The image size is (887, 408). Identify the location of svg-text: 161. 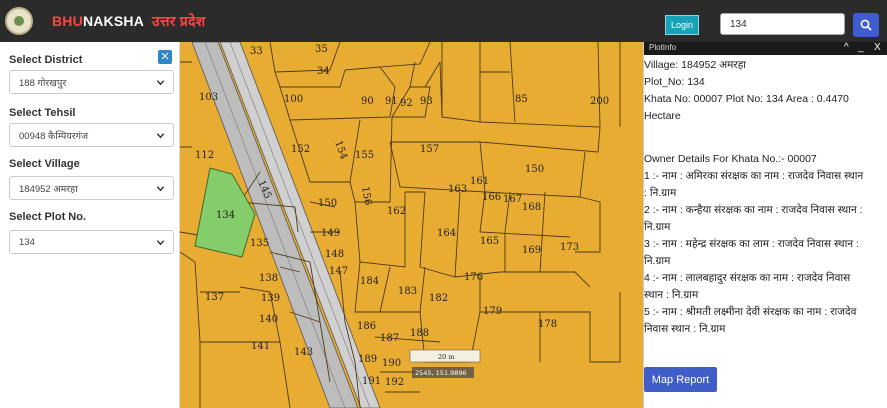
(479, 181).